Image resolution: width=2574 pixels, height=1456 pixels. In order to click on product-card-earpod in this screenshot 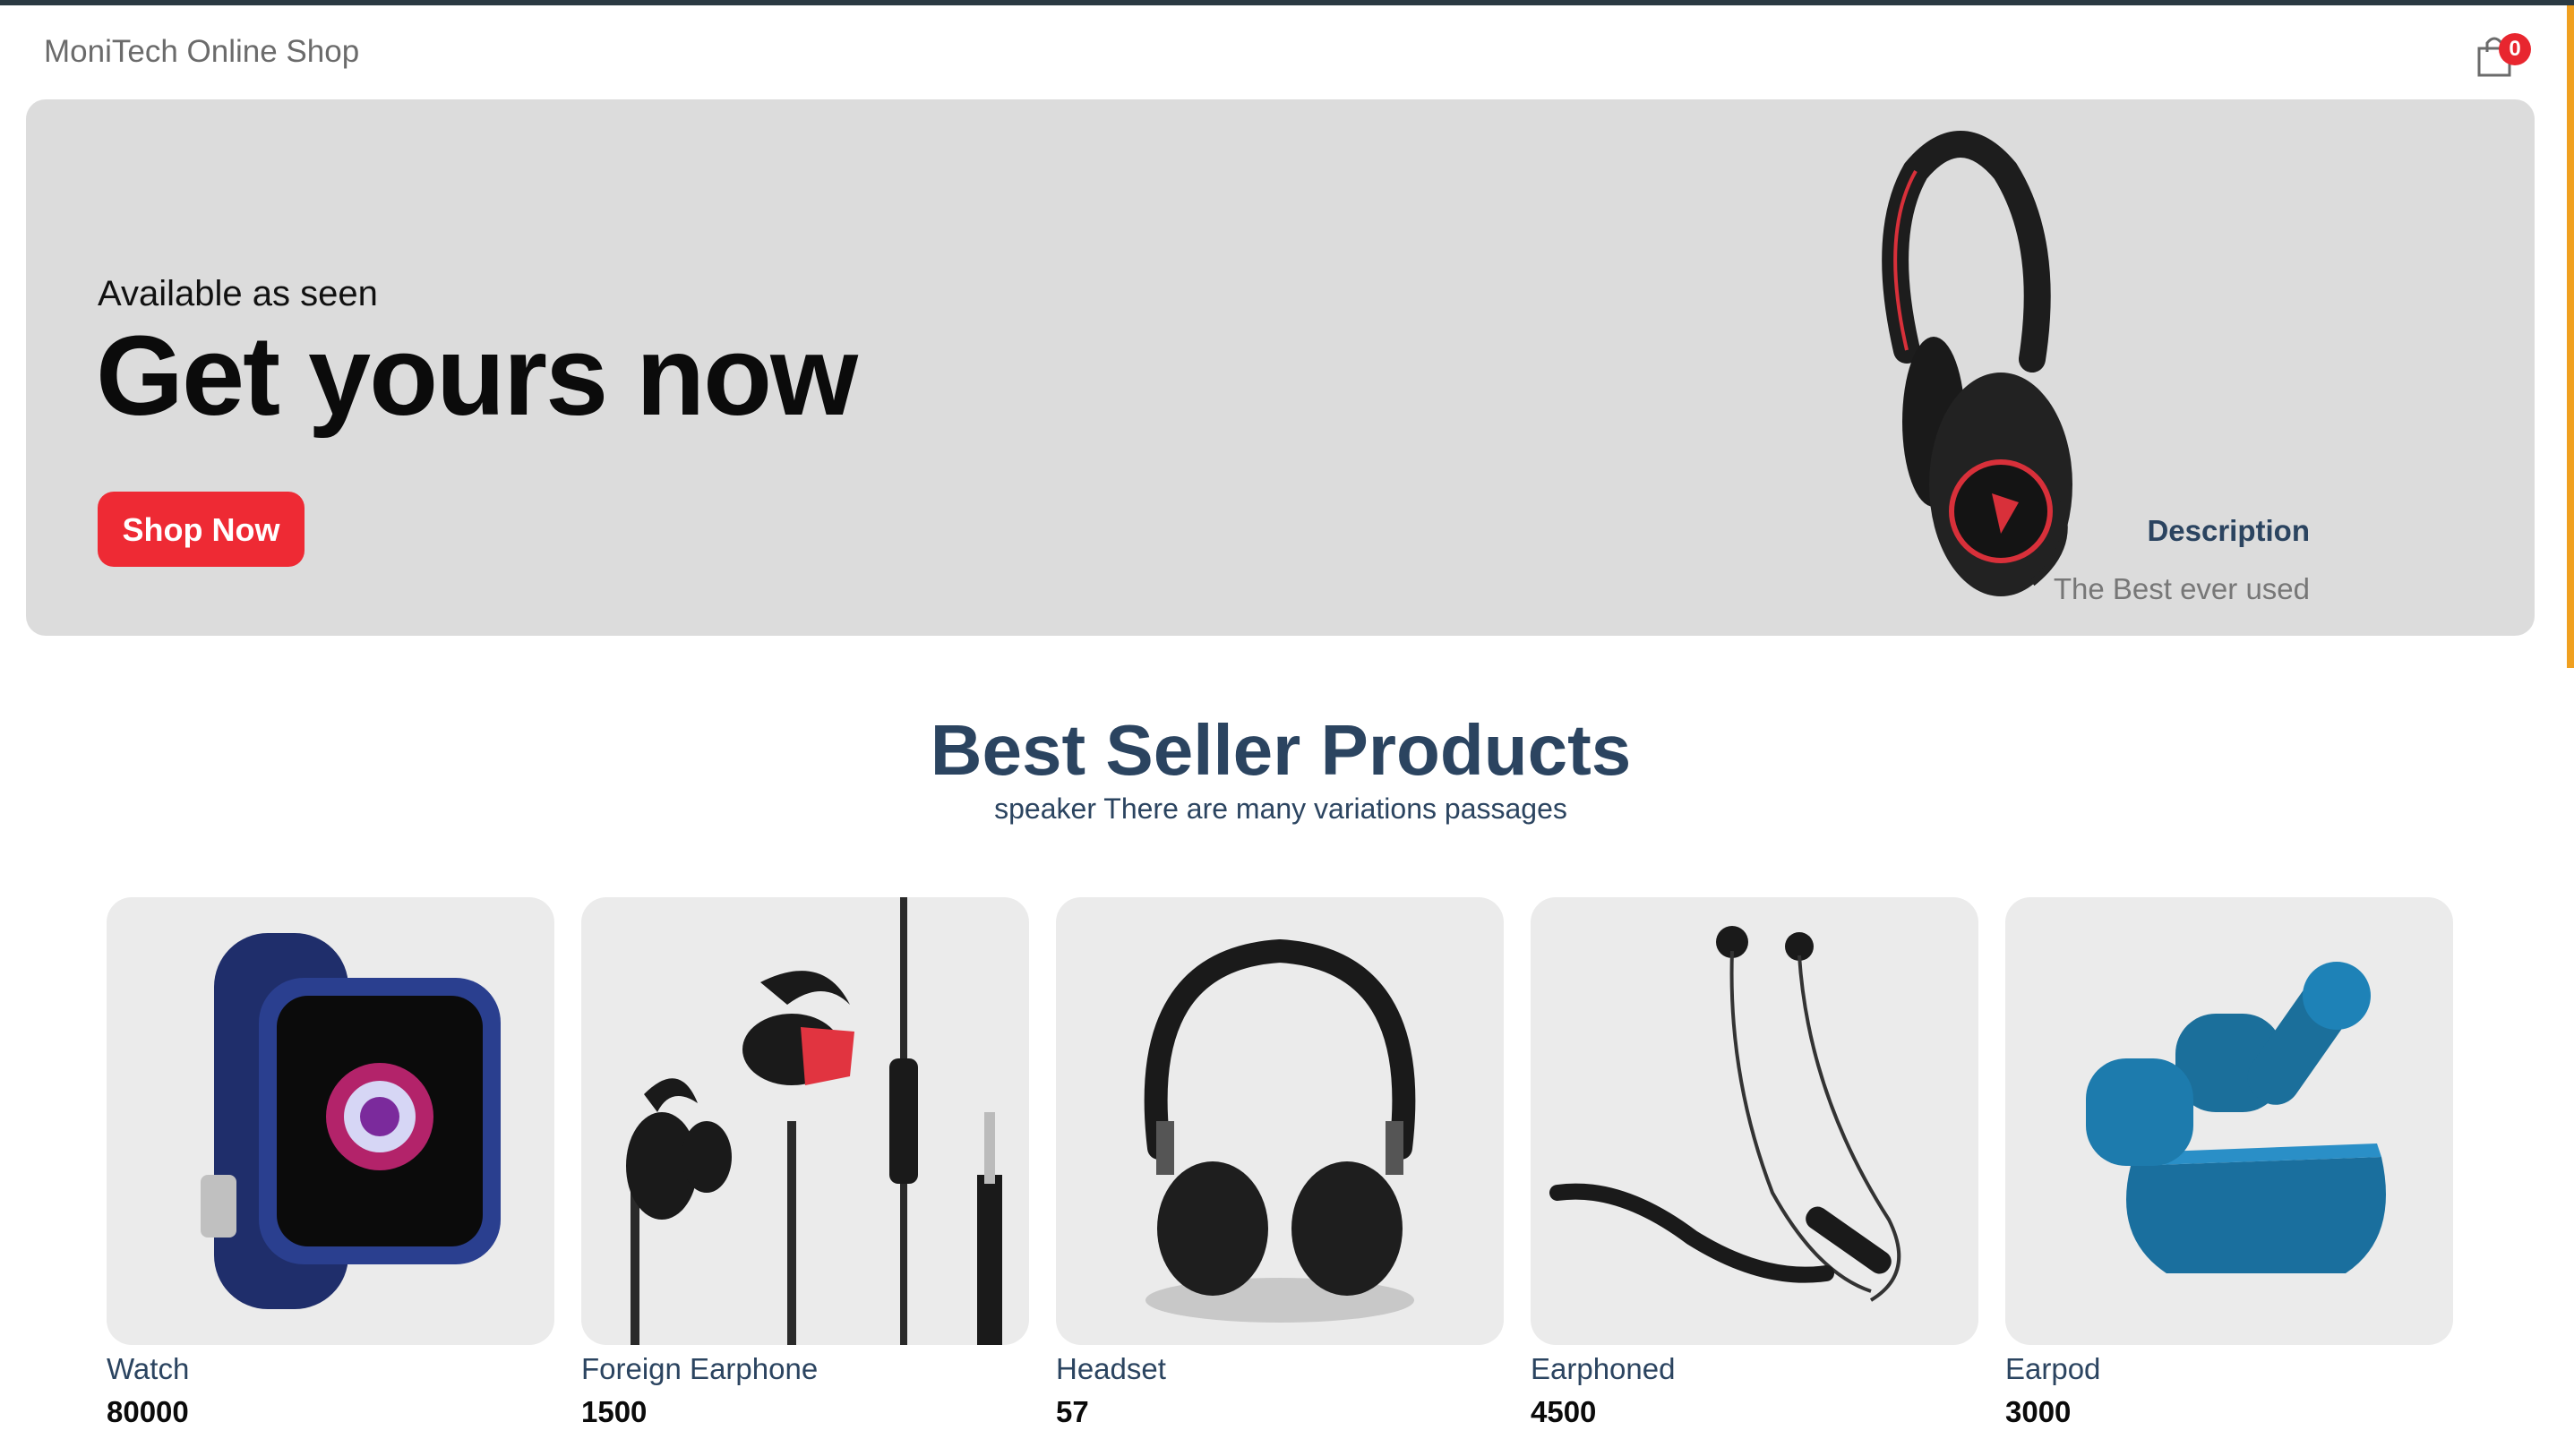, I will do `click(2229, 1121)`.